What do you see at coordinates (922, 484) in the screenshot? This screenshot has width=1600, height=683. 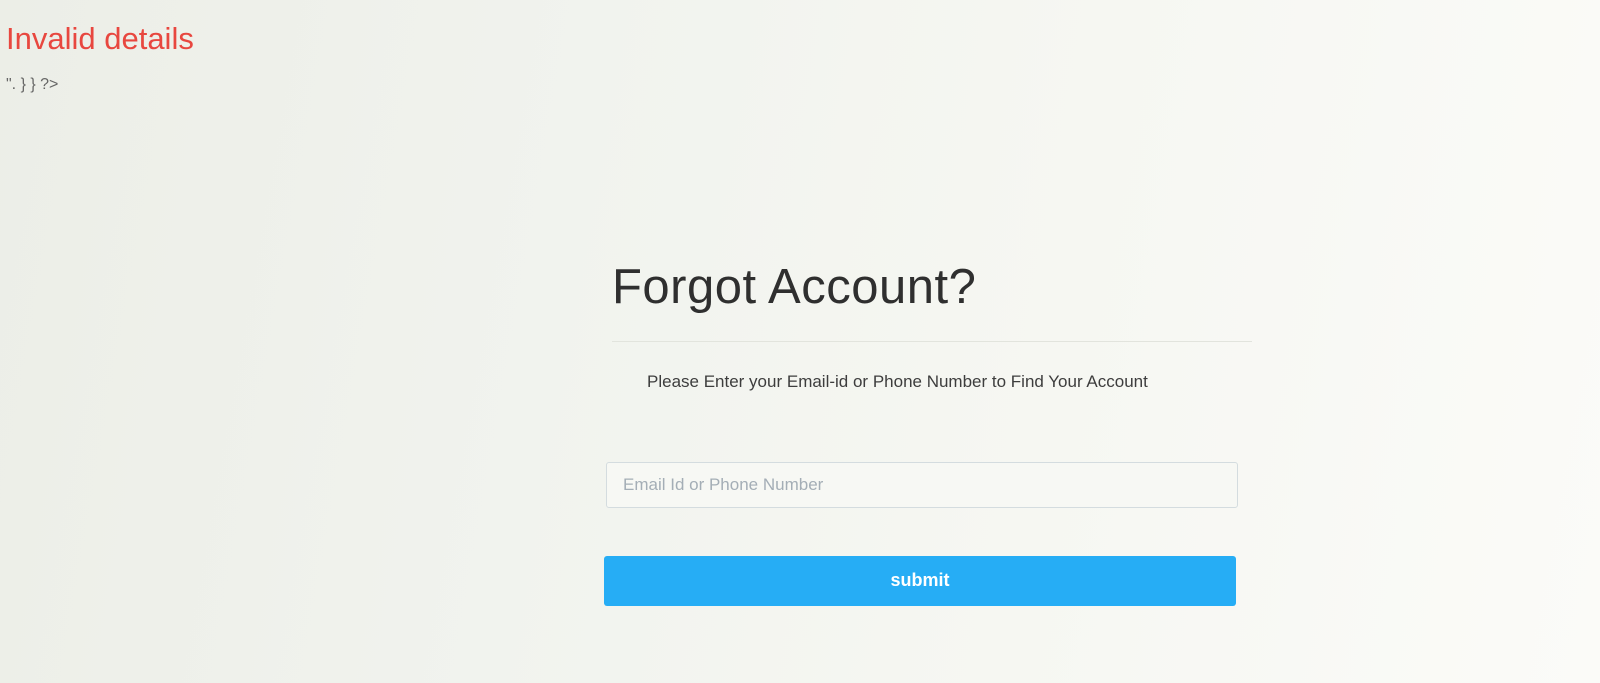 I see `email-or-phone-input` at bounding box center [922, 484].